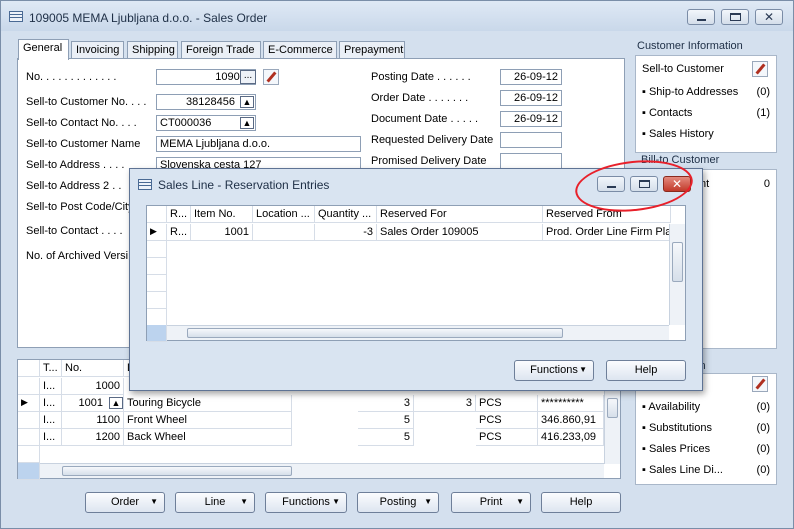 The image size is (794, 529). What do you see at coordinates (531, 140) in the screenshot?
I see `requested-delivery-date-field` at bounding box center [531, 140].